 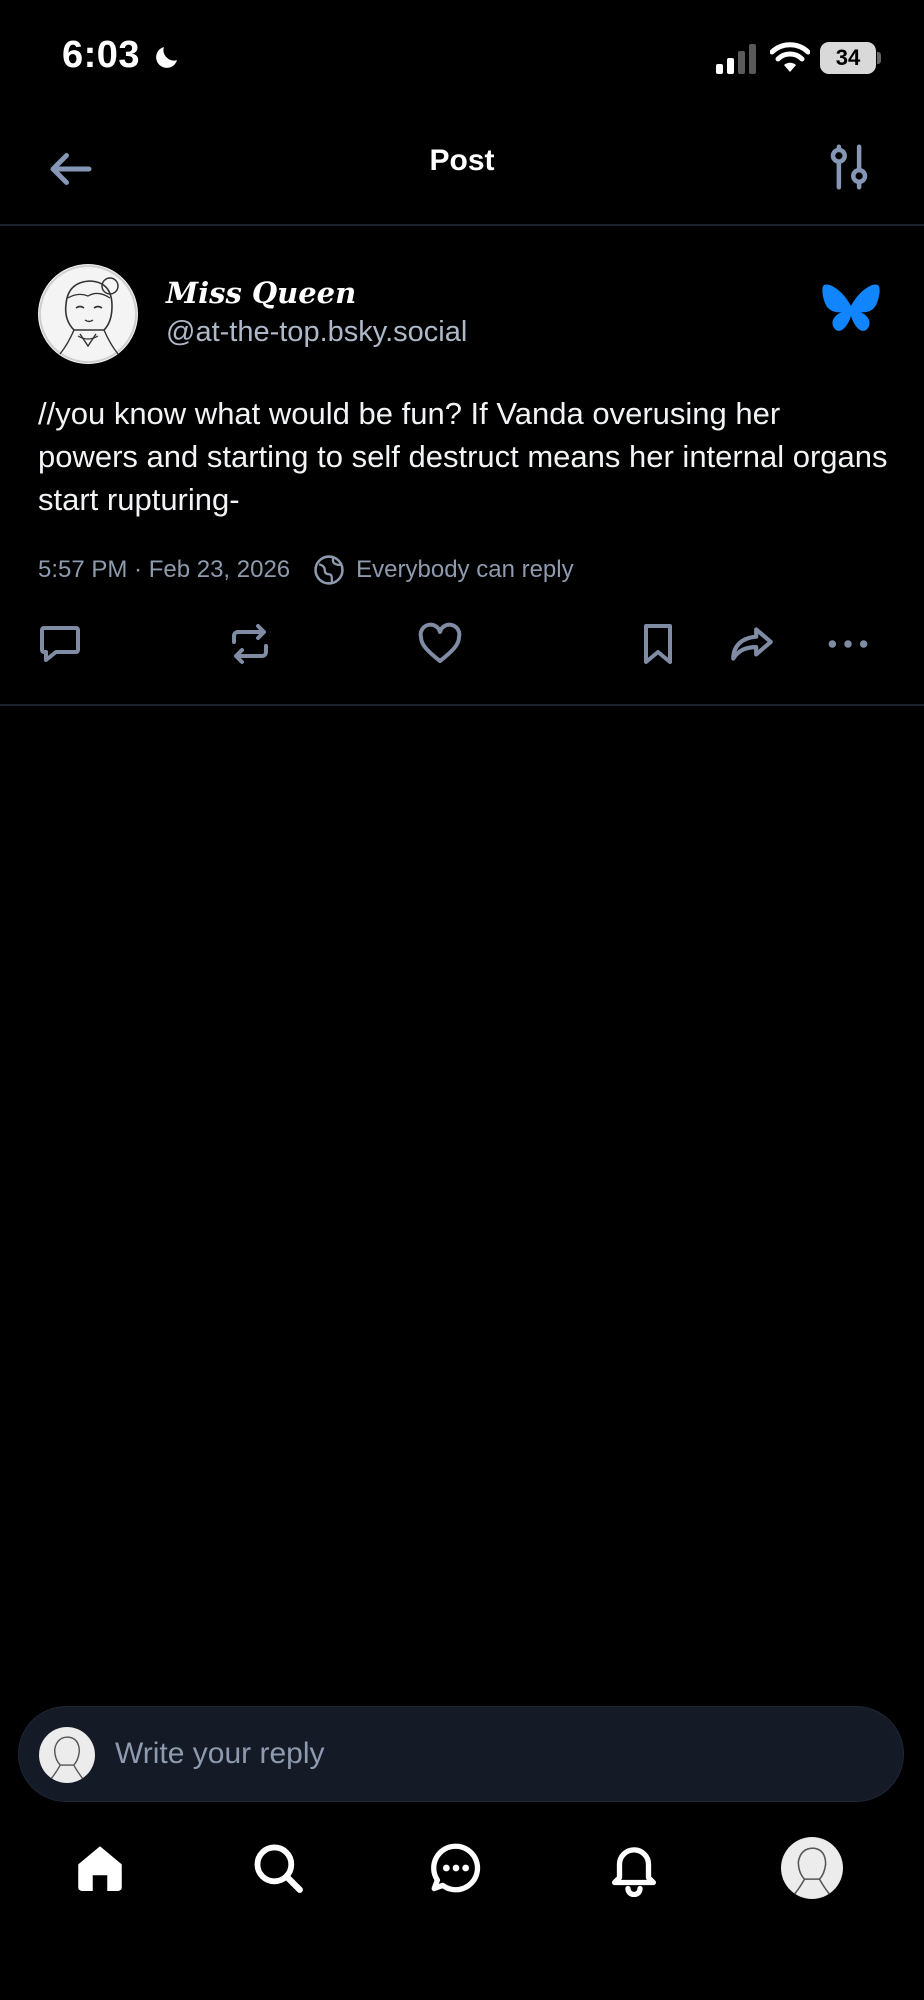 I want to click on chat-icon, so click(x=456, y=1868).